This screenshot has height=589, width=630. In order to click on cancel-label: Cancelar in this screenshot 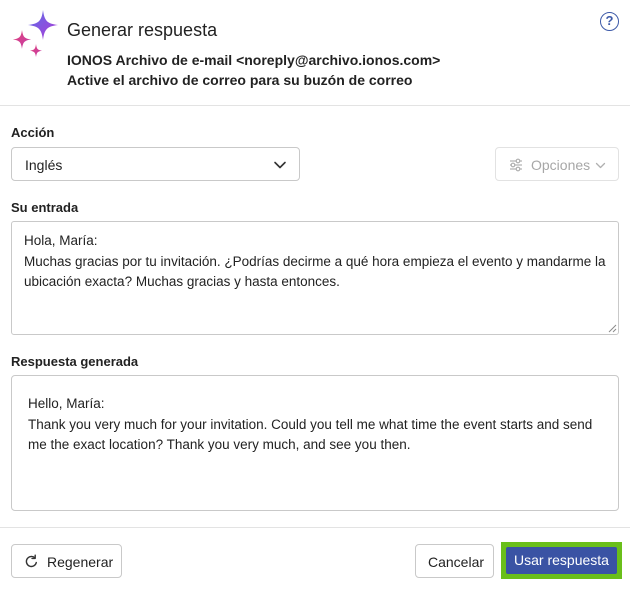, I will do `click(456, 562)`.